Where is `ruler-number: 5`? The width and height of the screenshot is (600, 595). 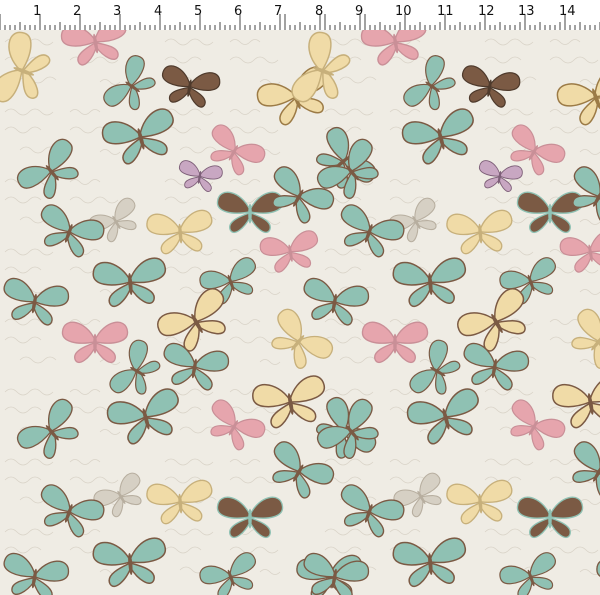
ruler-number: 5 is located at coordinates (198, 11).